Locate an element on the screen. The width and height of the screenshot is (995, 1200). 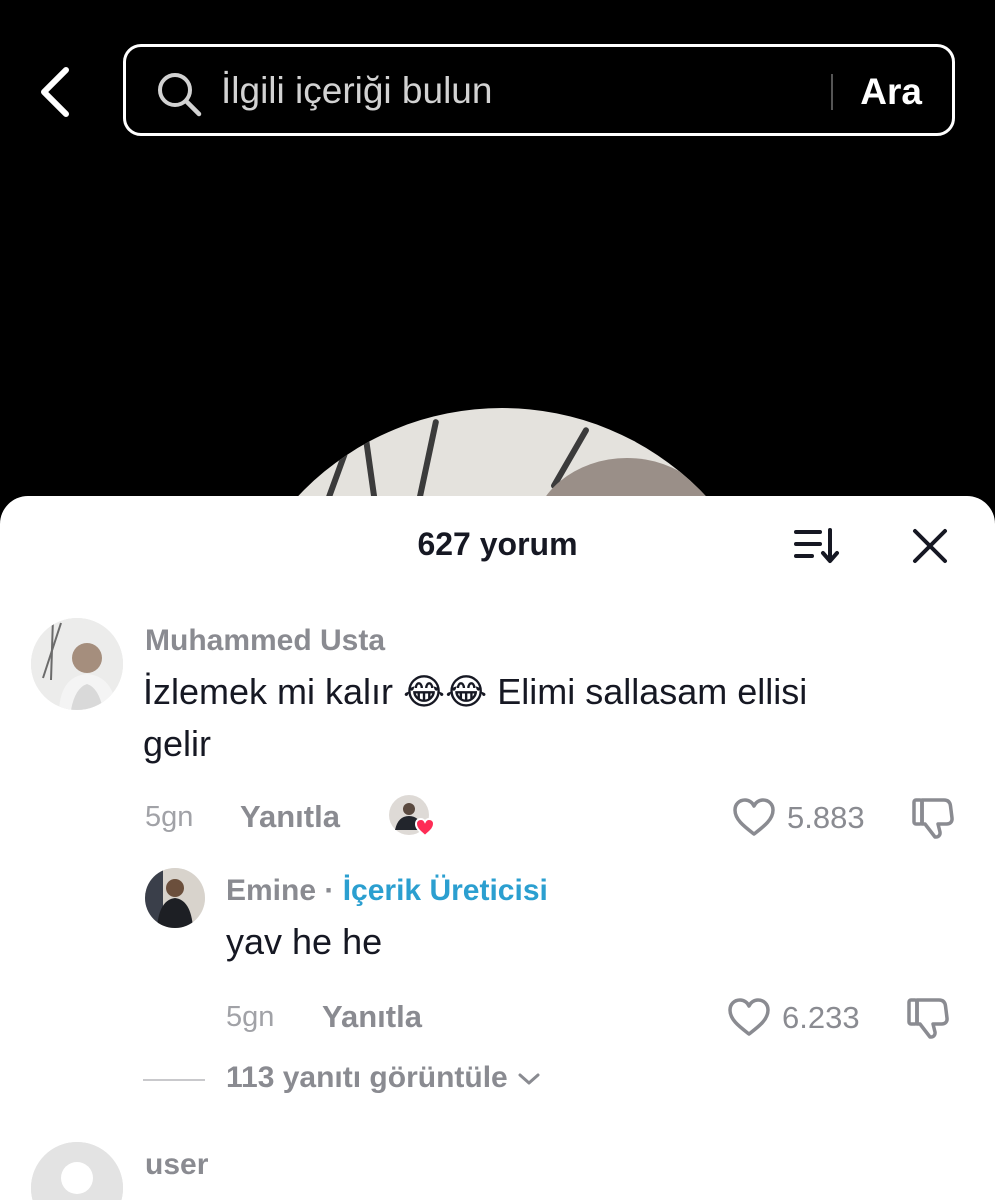
sort-button is located at coordinates (817, 546).